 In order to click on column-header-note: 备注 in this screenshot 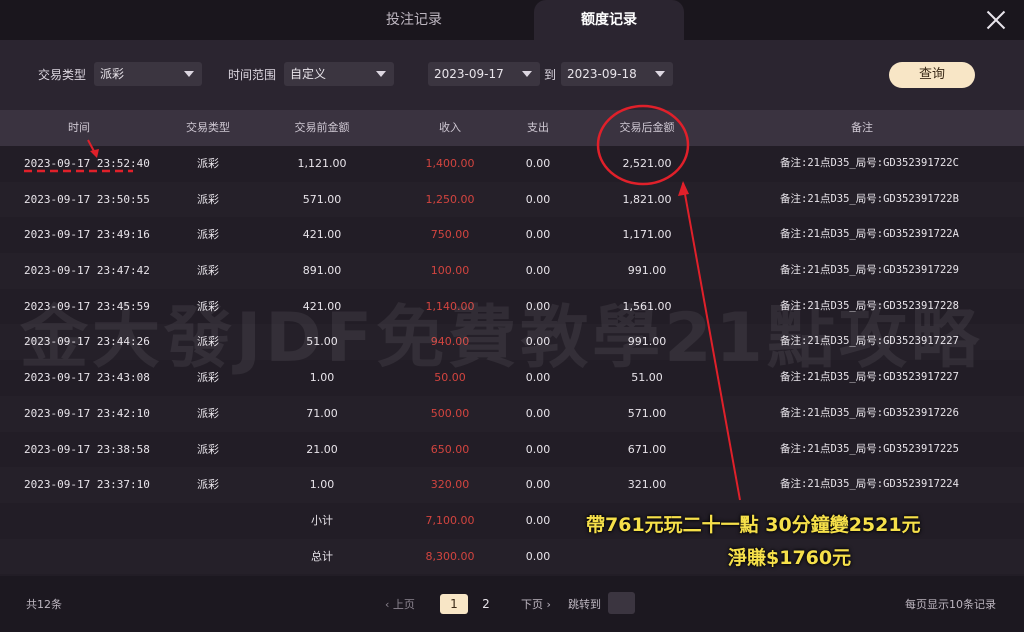, I will do `click(862, 127)`.